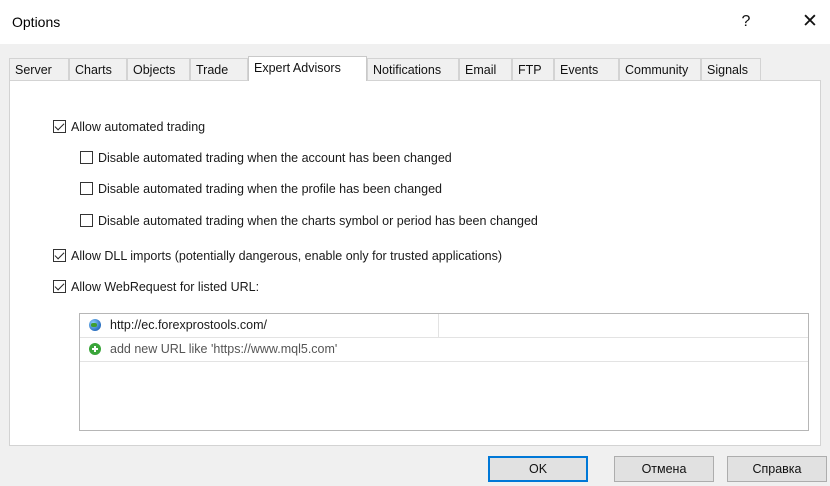  I want to click on globe-icon, so click(95, 325).